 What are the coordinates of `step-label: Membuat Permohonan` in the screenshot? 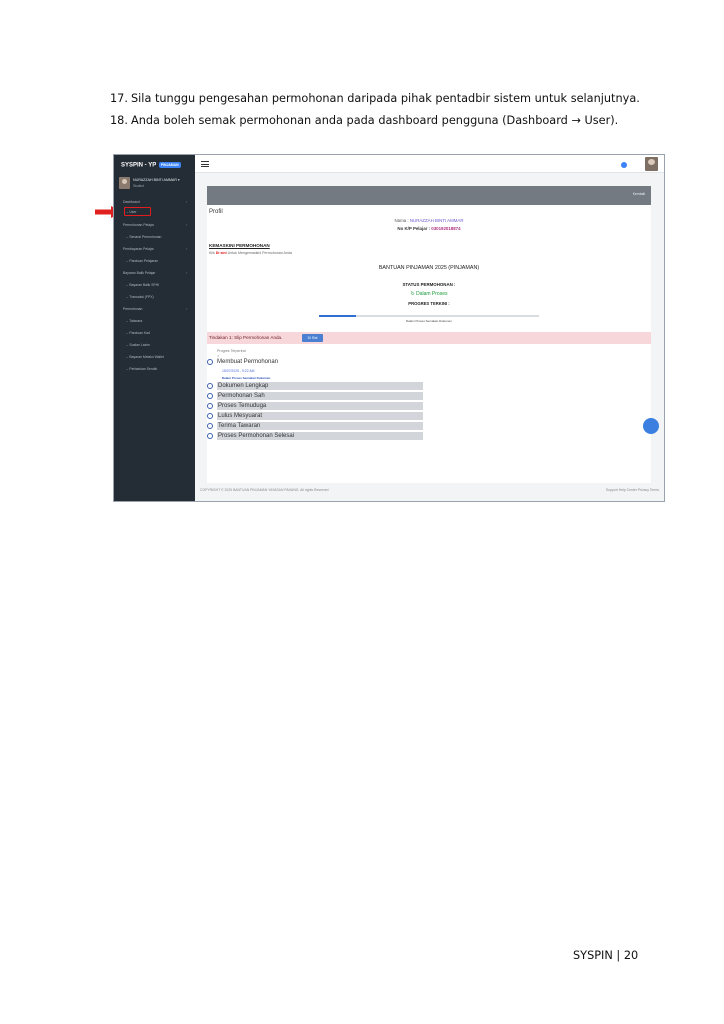 It's located at (248, 362).